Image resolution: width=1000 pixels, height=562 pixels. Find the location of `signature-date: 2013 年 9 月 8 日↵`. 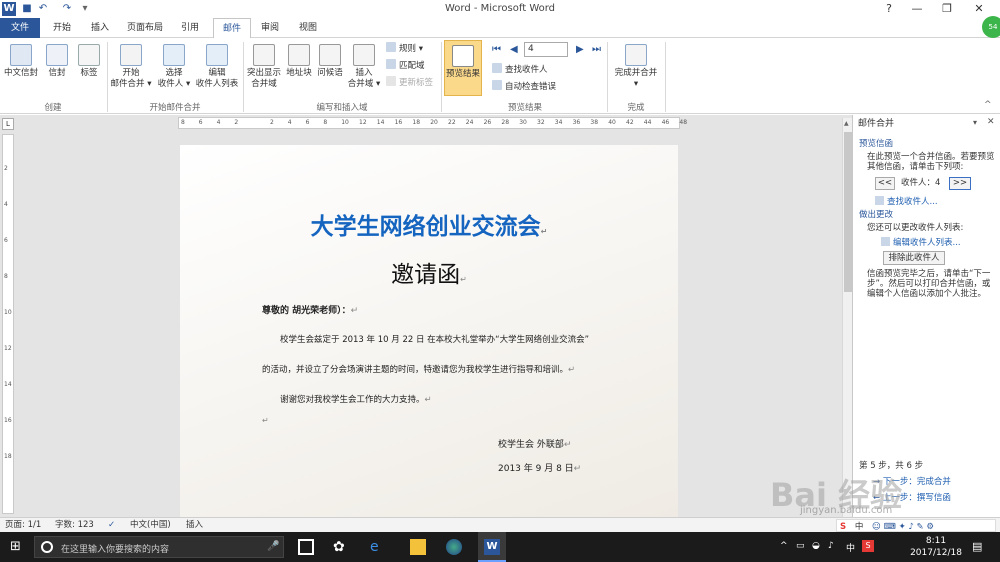

signature-date: 2013 年 9 月 8 日↵ is located at coordinates (540, 469).